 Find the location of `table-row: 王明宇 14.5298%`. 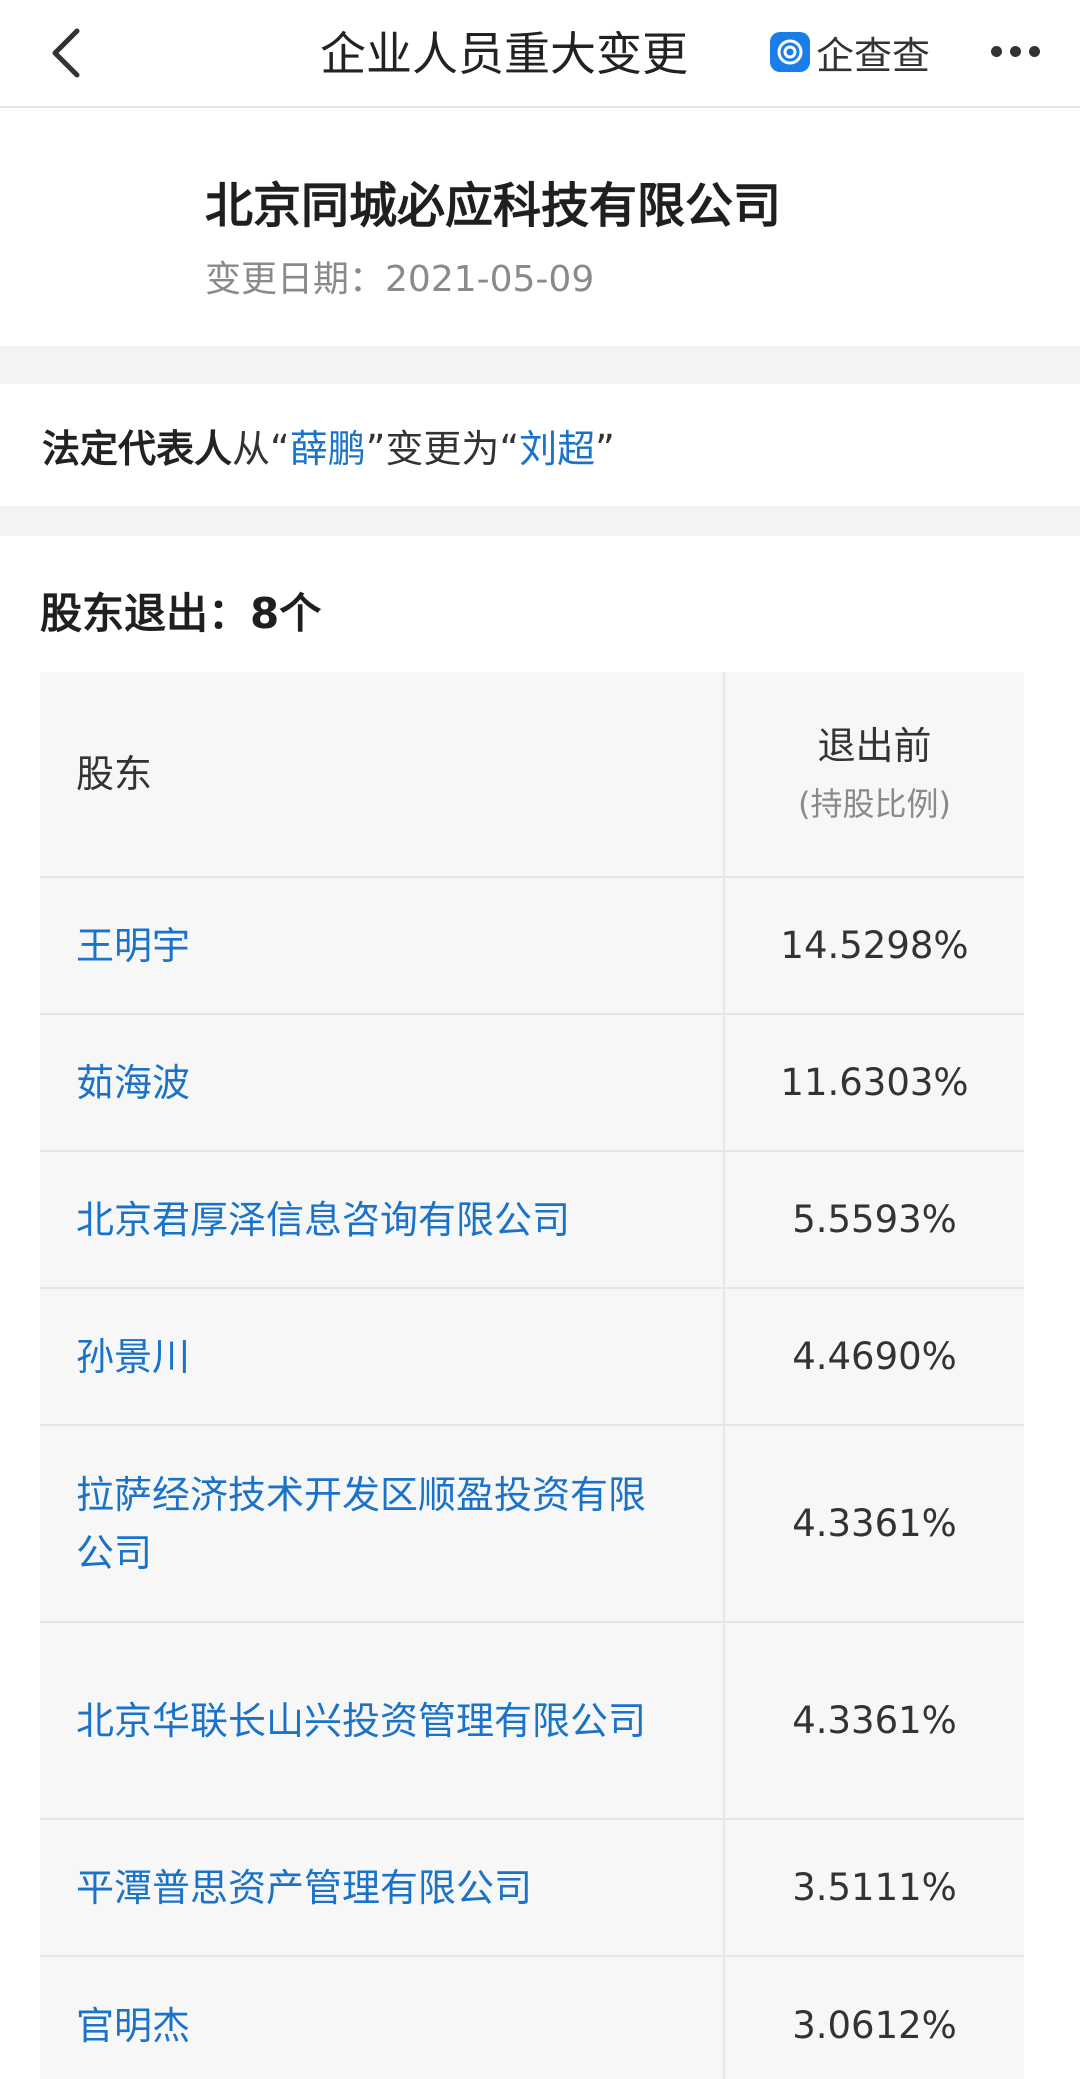

table-row: 王明宇 14.5298% is located at coordinates (532, 946).